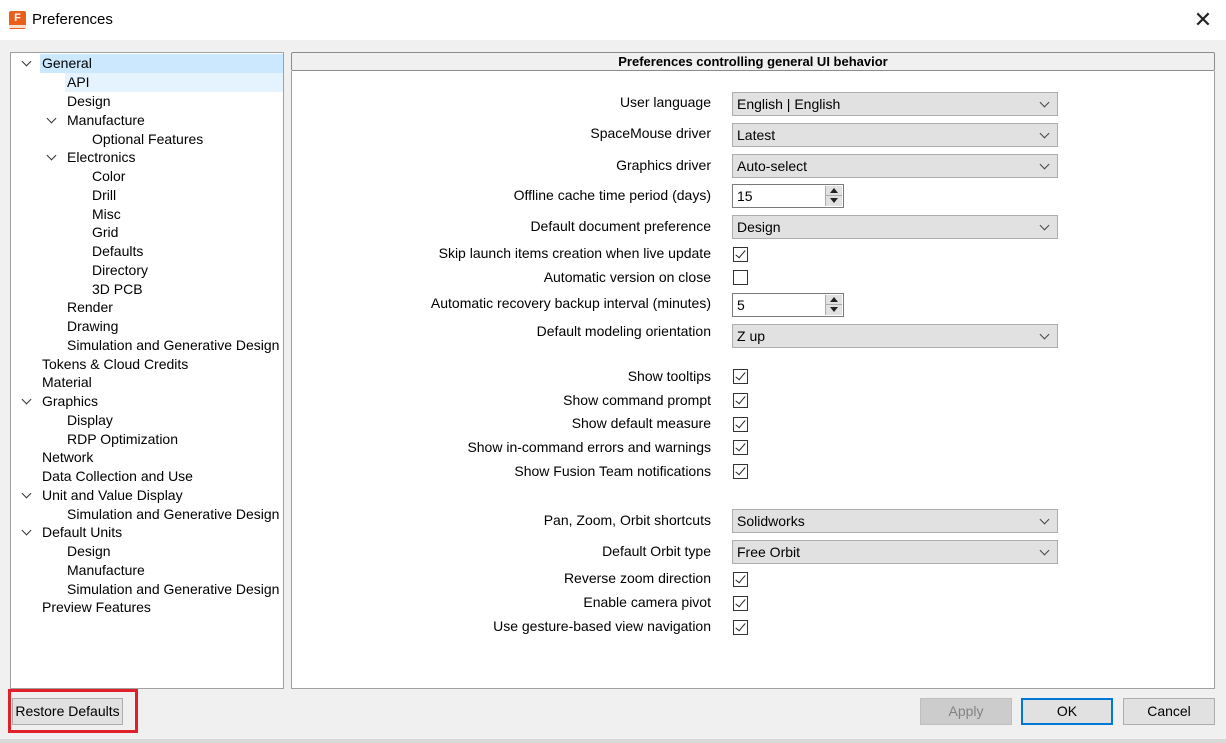 This screenshot has width=1226, height=743. What do you see at coordinates (740, 579) in the screenshot?
I see `reverse-zoom-checkbox` at bounding box center [740, 579].